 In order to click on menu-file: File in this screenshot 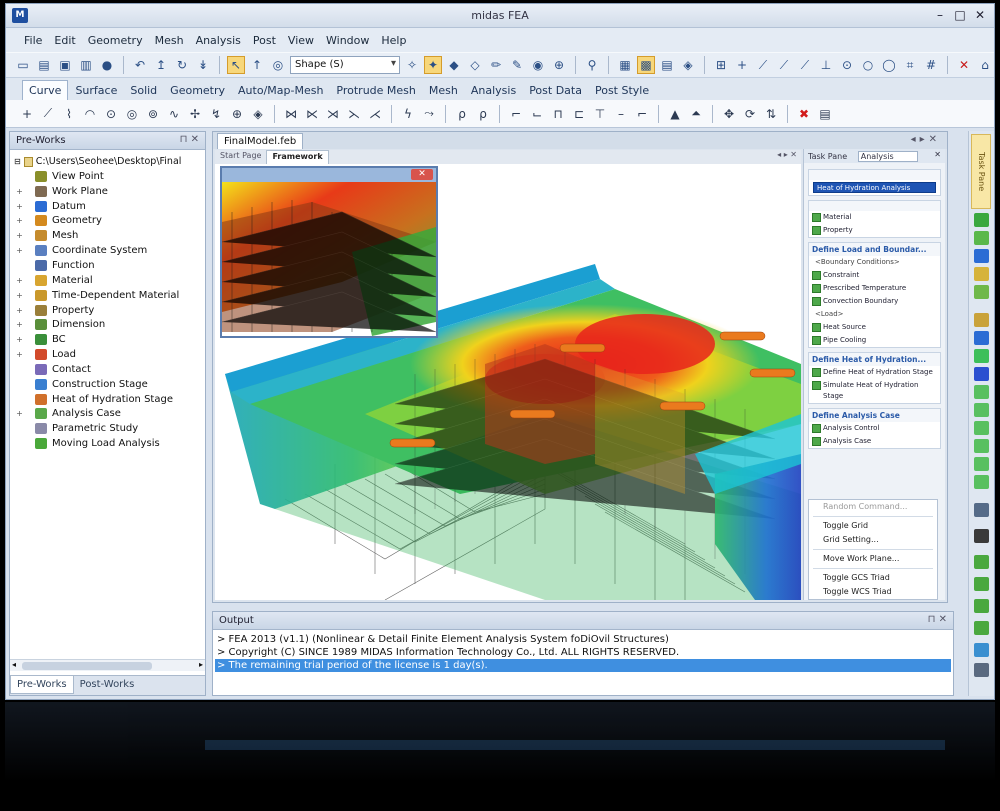, I will do `click(33, 40)`.